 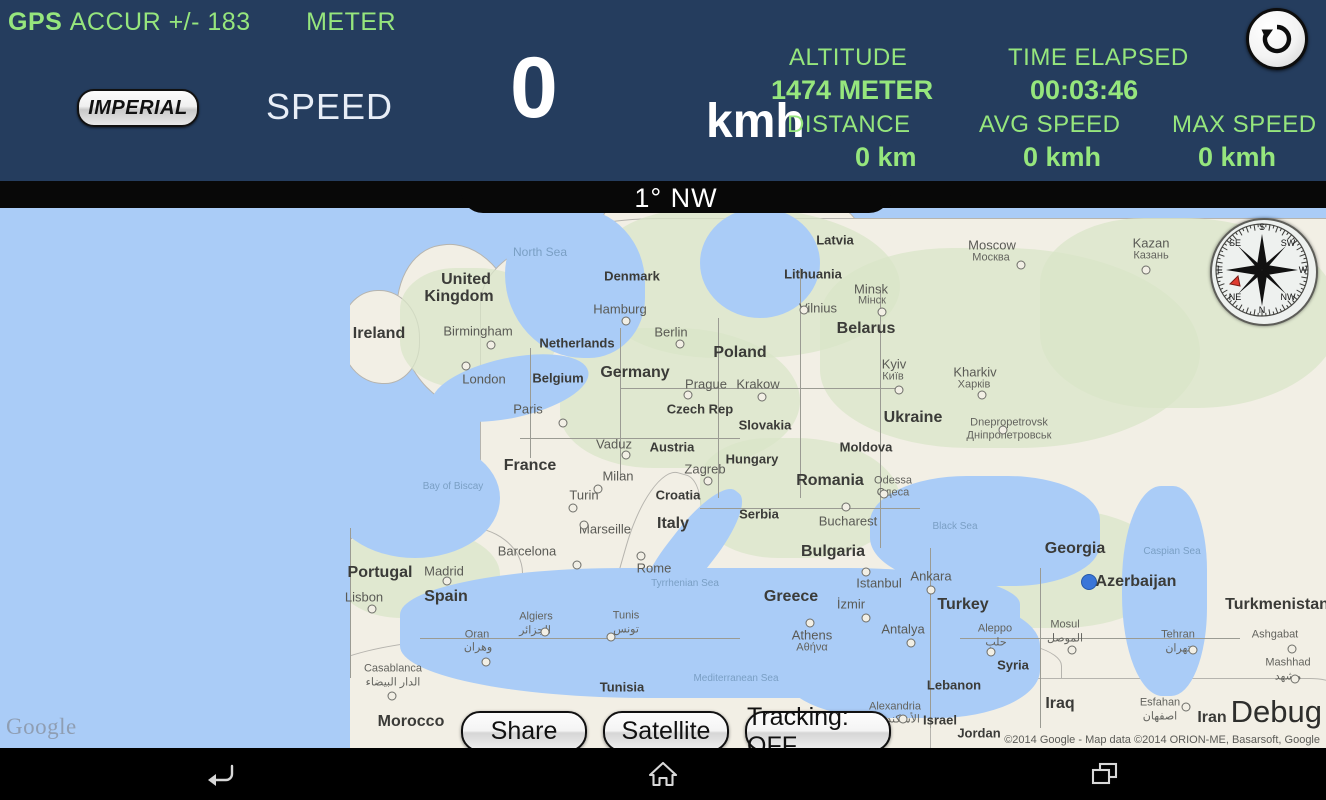 I want to click on unit-toggle-button: IMPERIAL, so click(x=138, y=108).